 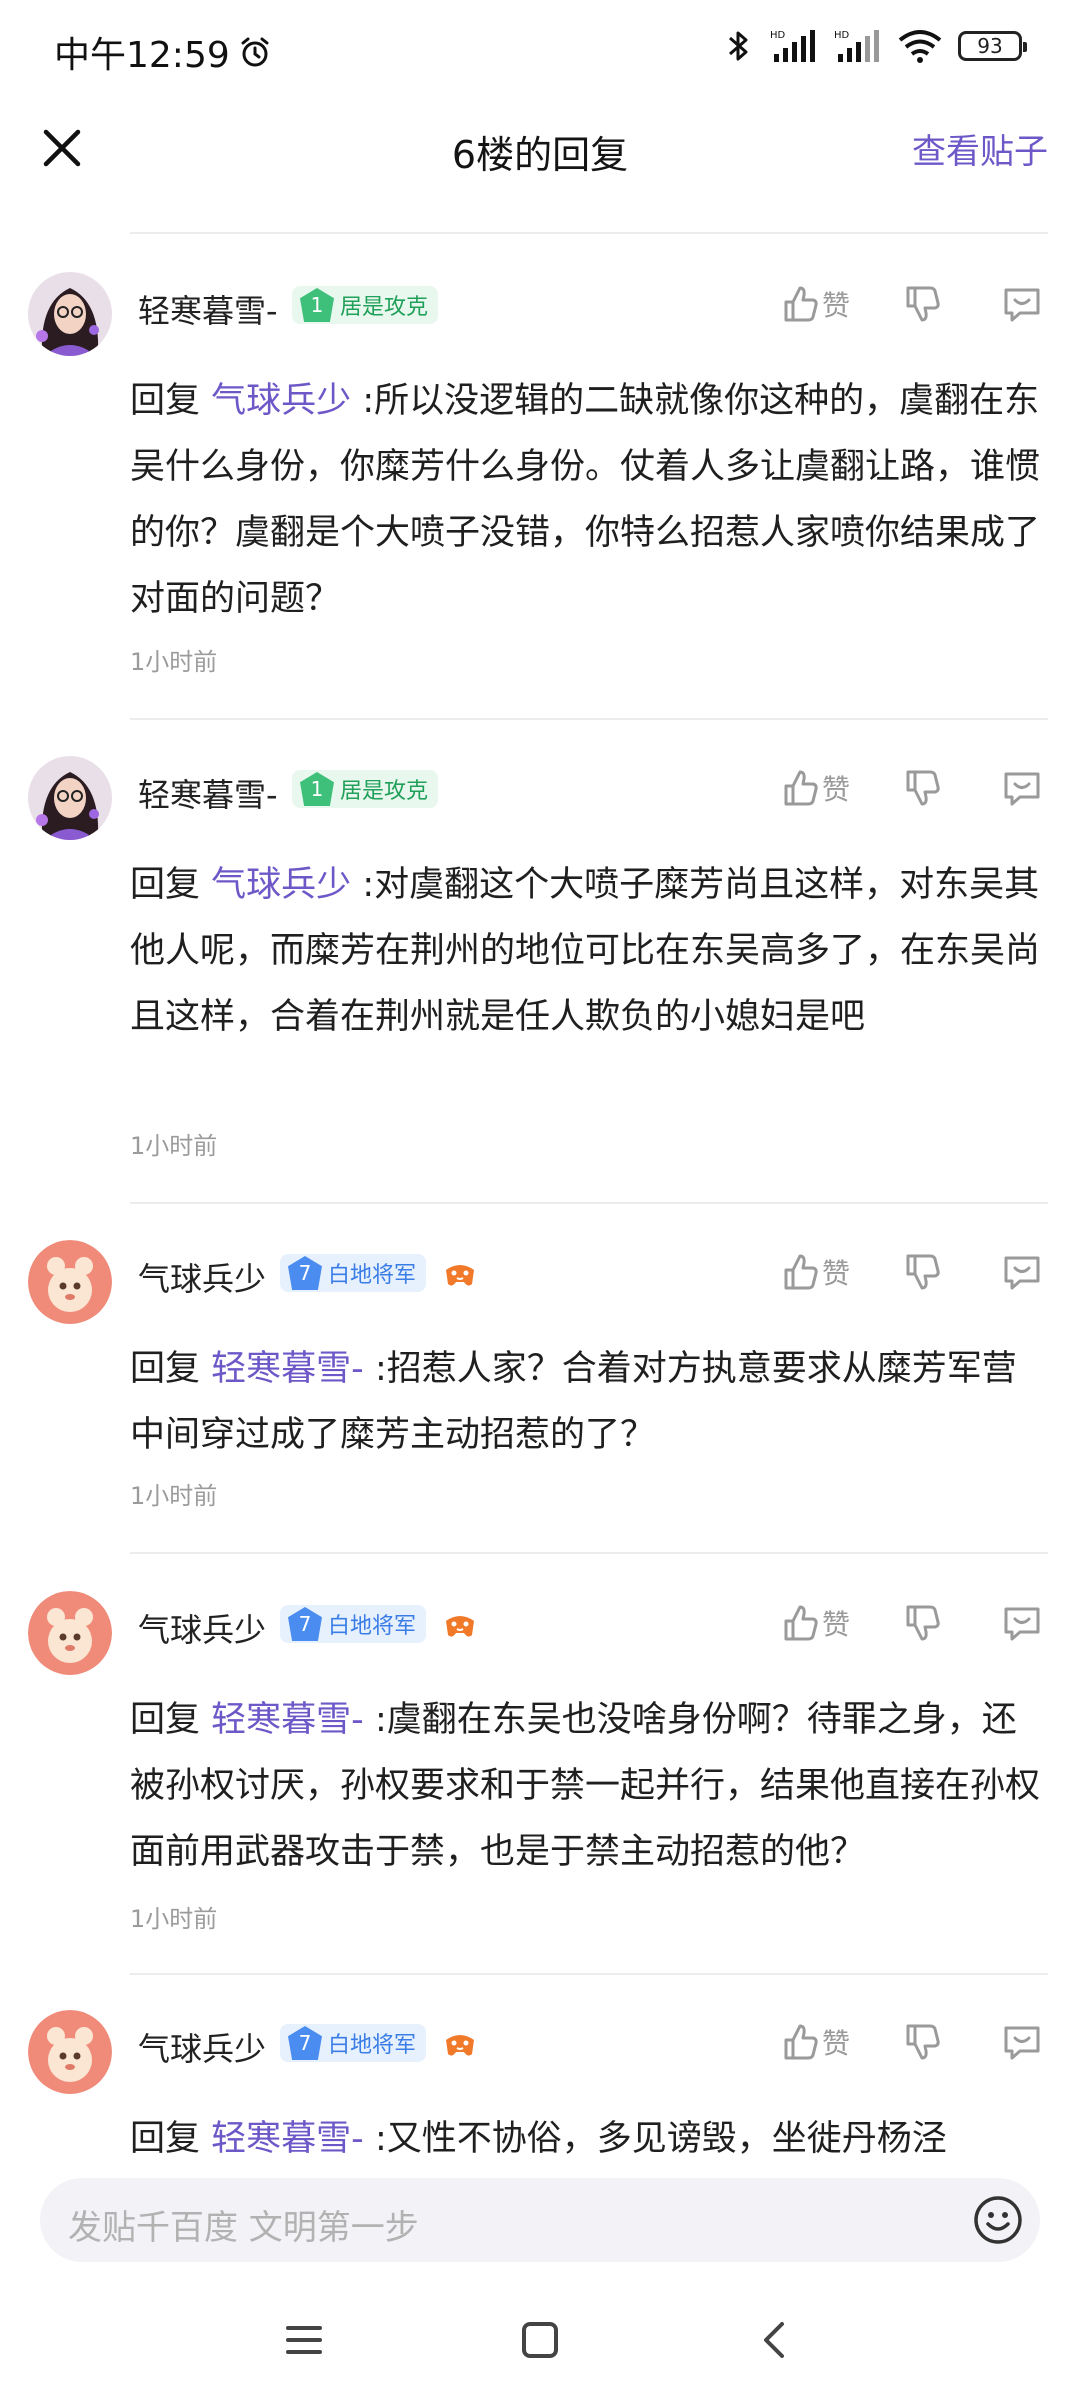 What do you see at coordinates (920, 46) in the screenshot?
I see `wifi-icon` at bounding box center [920, 46].